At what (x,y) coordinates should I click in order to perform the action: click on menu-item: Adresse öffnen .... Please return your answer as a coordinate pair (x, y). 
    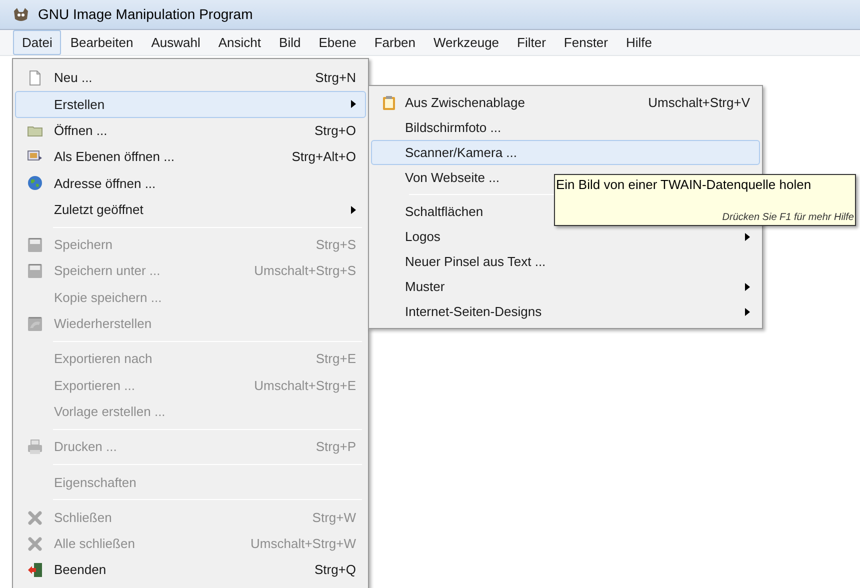
    Looking at the image, I should click on (190, 183).